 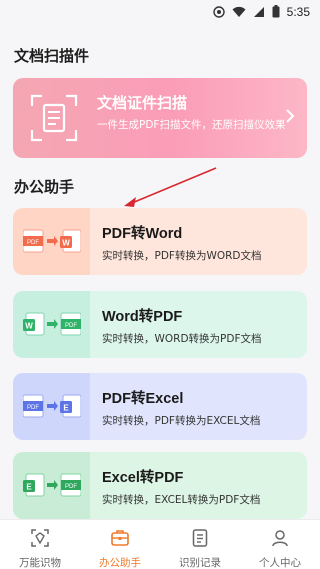 I want to click on pdf-to-excel-title: PDF转Excel, so click(x=143, y=399).